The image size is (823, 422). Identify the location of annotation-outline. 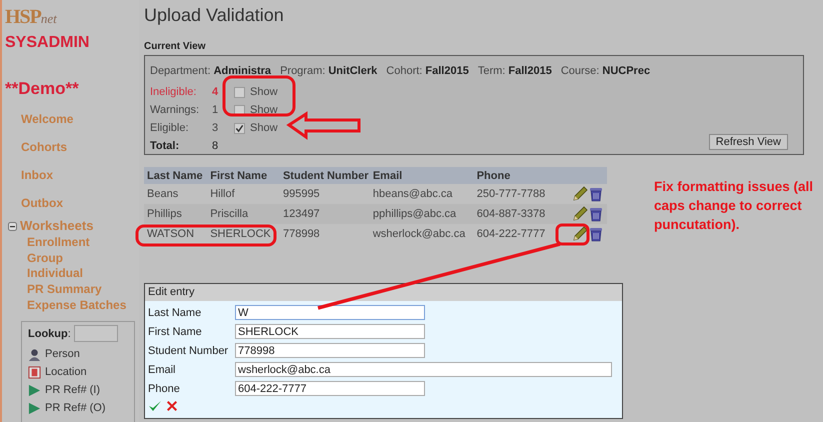
(573, 235).